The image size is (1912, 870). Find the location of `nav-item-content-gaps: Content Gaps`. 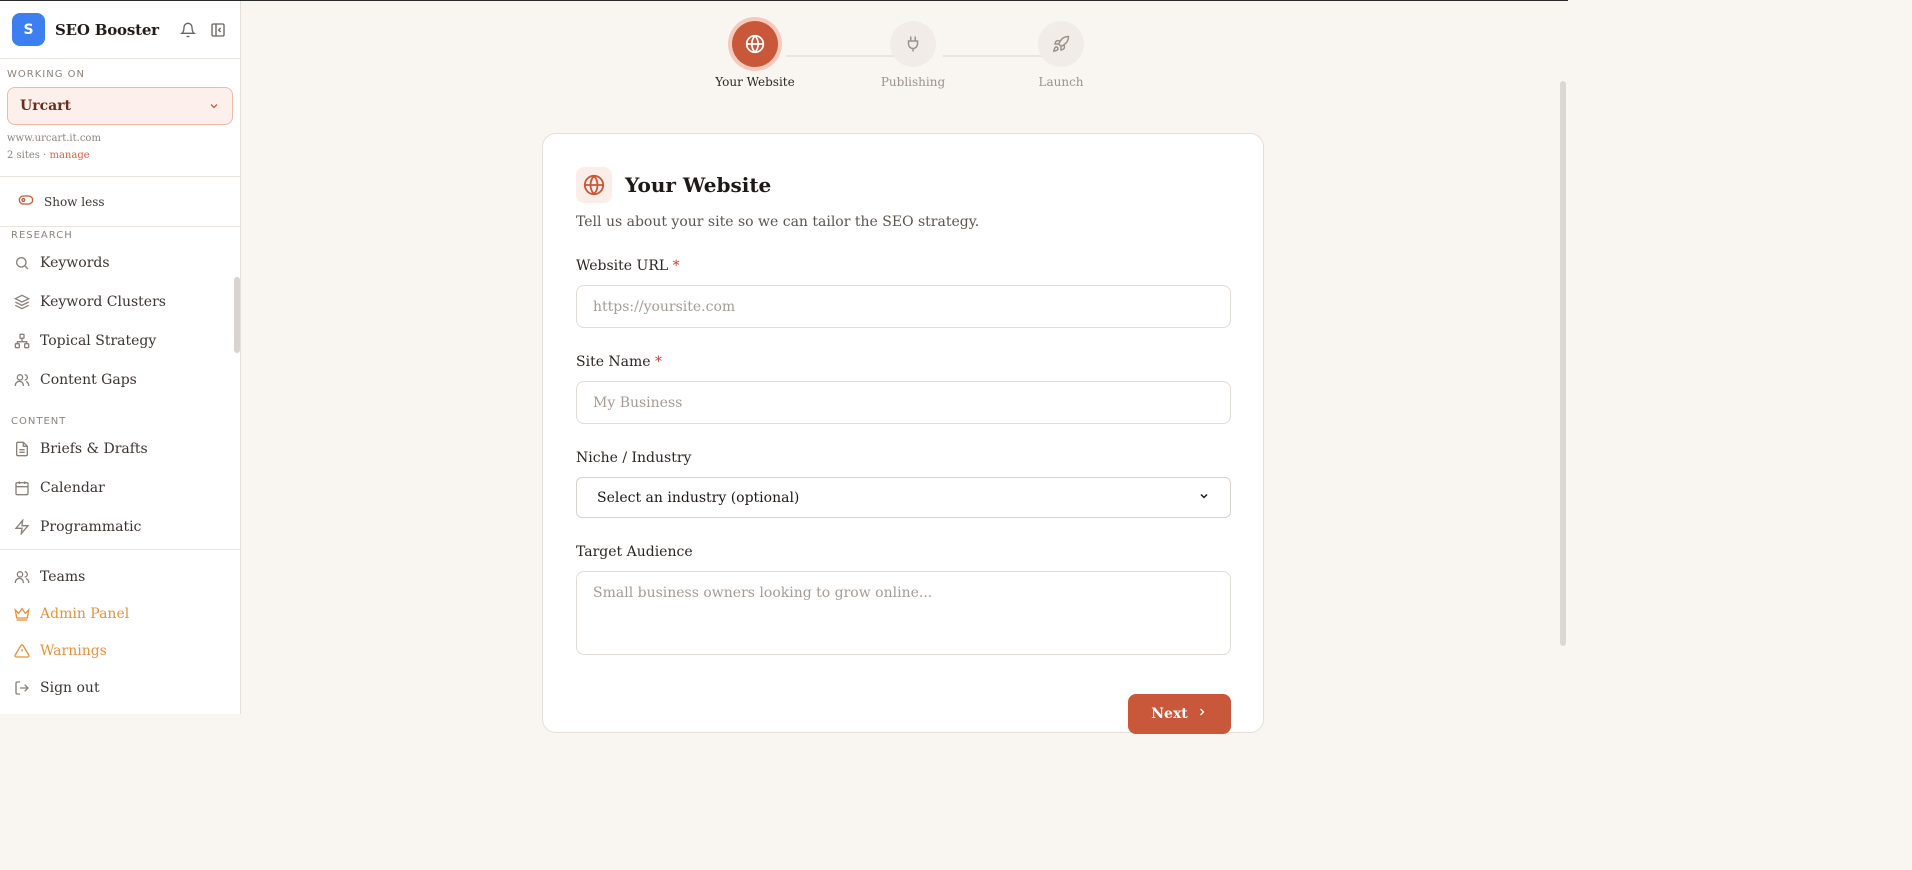

nav-item-content-gaps: Content Gaps is located at coordinates (117, 379).